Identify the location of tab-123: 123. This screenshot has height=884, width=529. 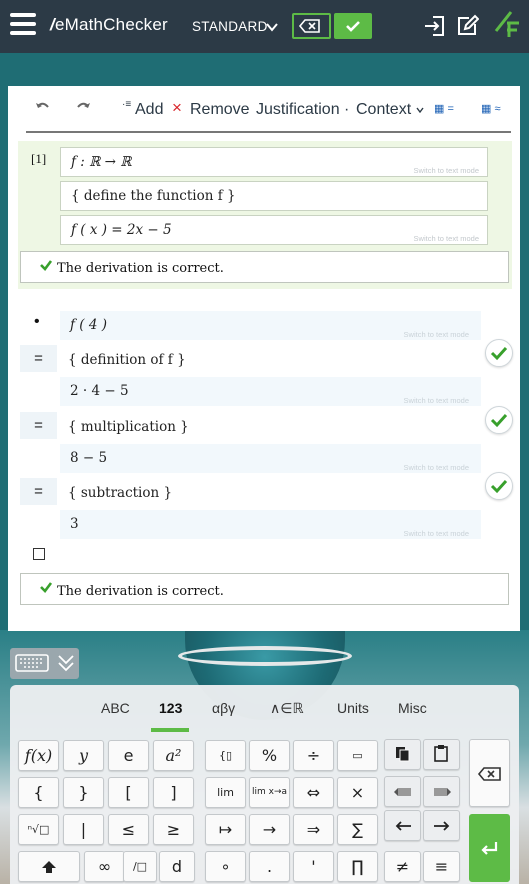
(170, 708).